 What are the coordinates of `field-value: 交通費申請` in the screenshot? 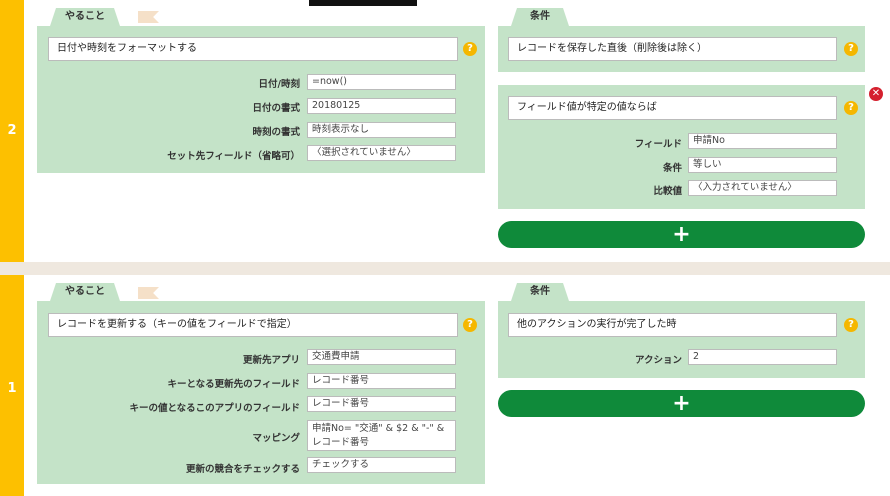 It's located at (381, 357).